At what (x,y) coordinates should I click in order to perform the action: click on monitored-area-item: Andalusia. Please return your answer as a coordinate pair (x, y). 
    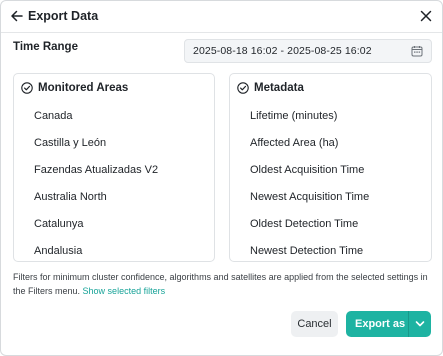
    Looking at the image, I should click on (96, 258).